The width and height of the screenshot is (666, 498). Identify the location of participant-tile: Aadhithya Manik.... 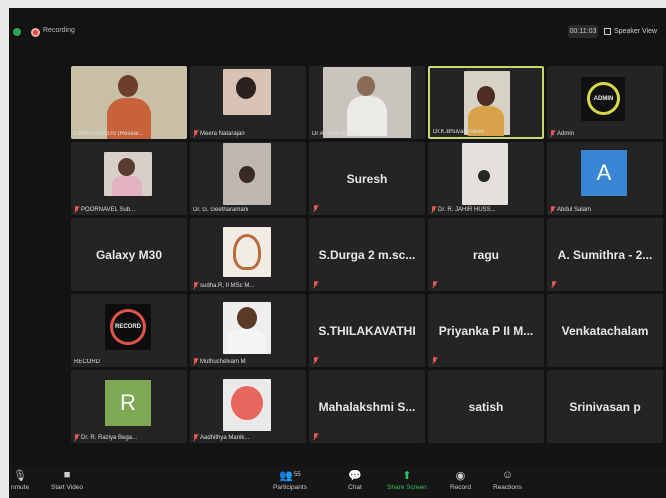
(248, 406).